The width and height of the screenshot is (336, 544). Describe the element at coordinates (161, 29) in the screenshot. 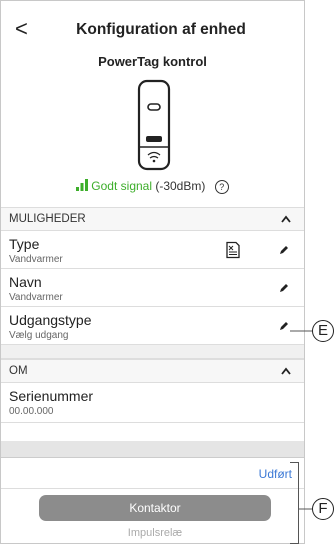

I see `page-title: Konfiguration af enhed` at that location.